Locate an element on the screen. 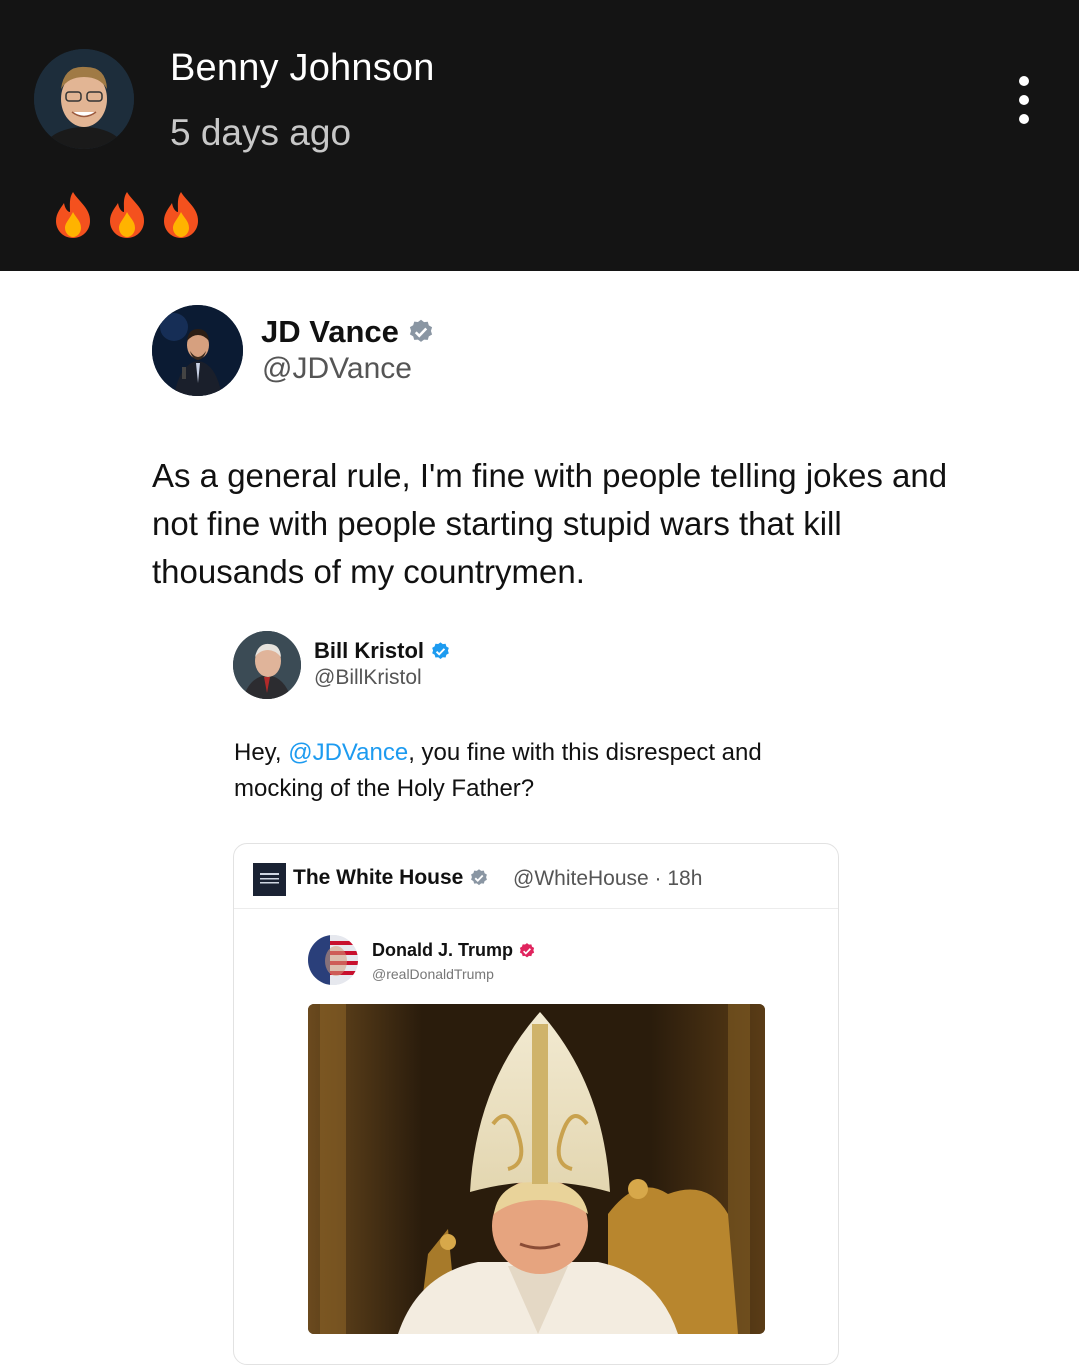  avatar is located at coordinates (84, 99).